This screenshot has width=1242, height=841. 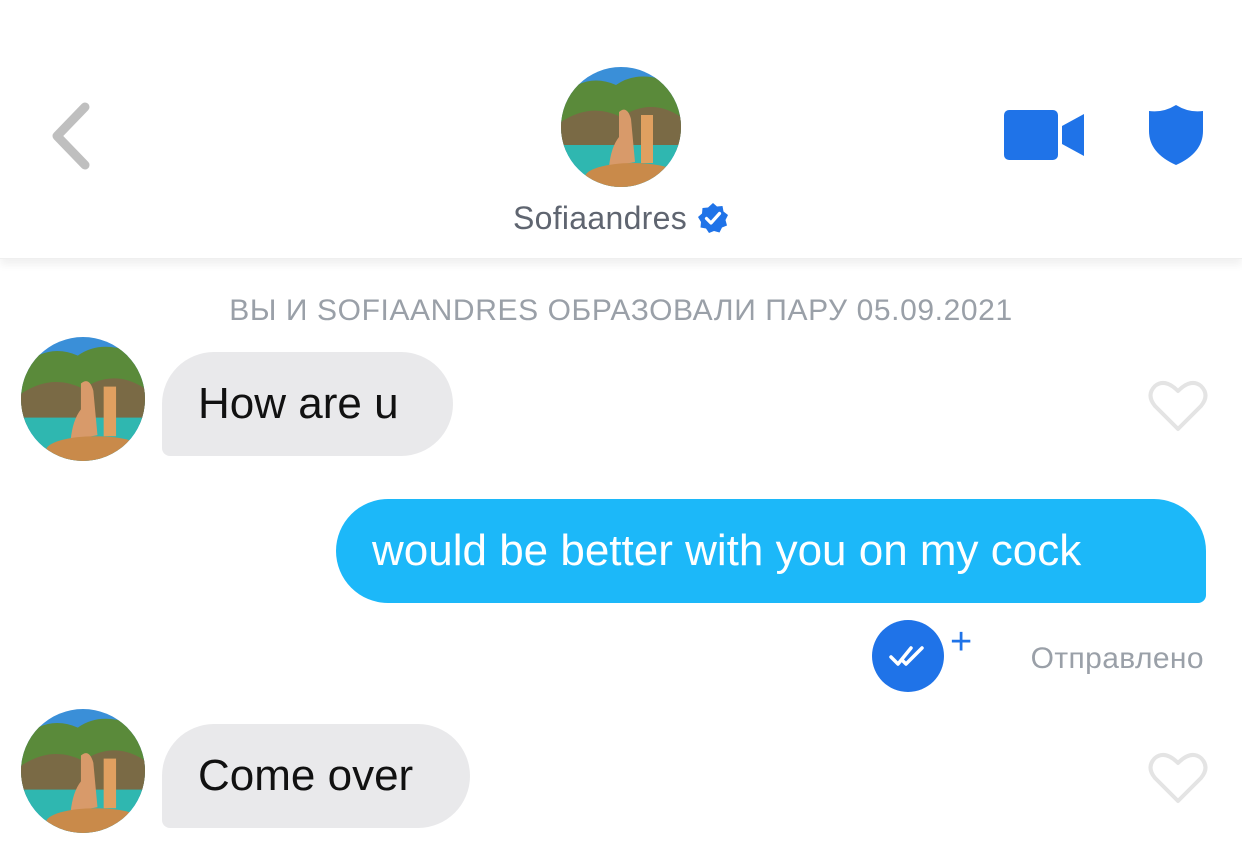 I want to click on message-text: would be better with you on my cock, so click(x=727, y=550).